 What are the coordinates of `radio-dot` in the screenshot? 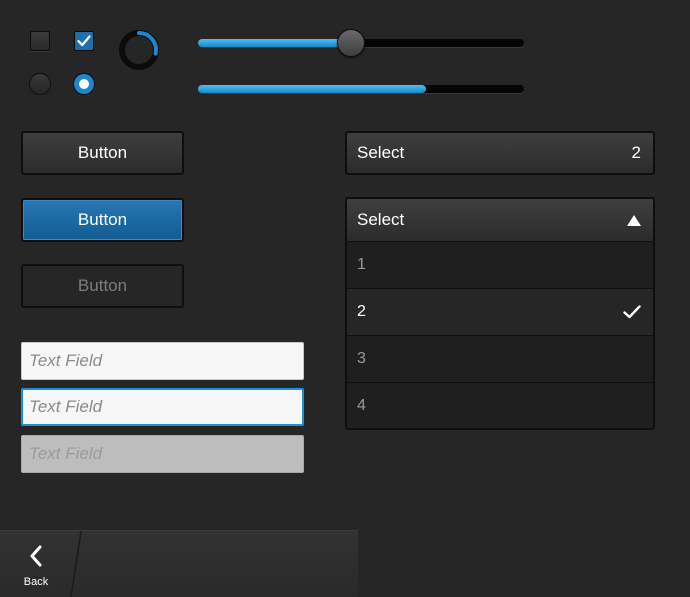 It's located at (84, 84).